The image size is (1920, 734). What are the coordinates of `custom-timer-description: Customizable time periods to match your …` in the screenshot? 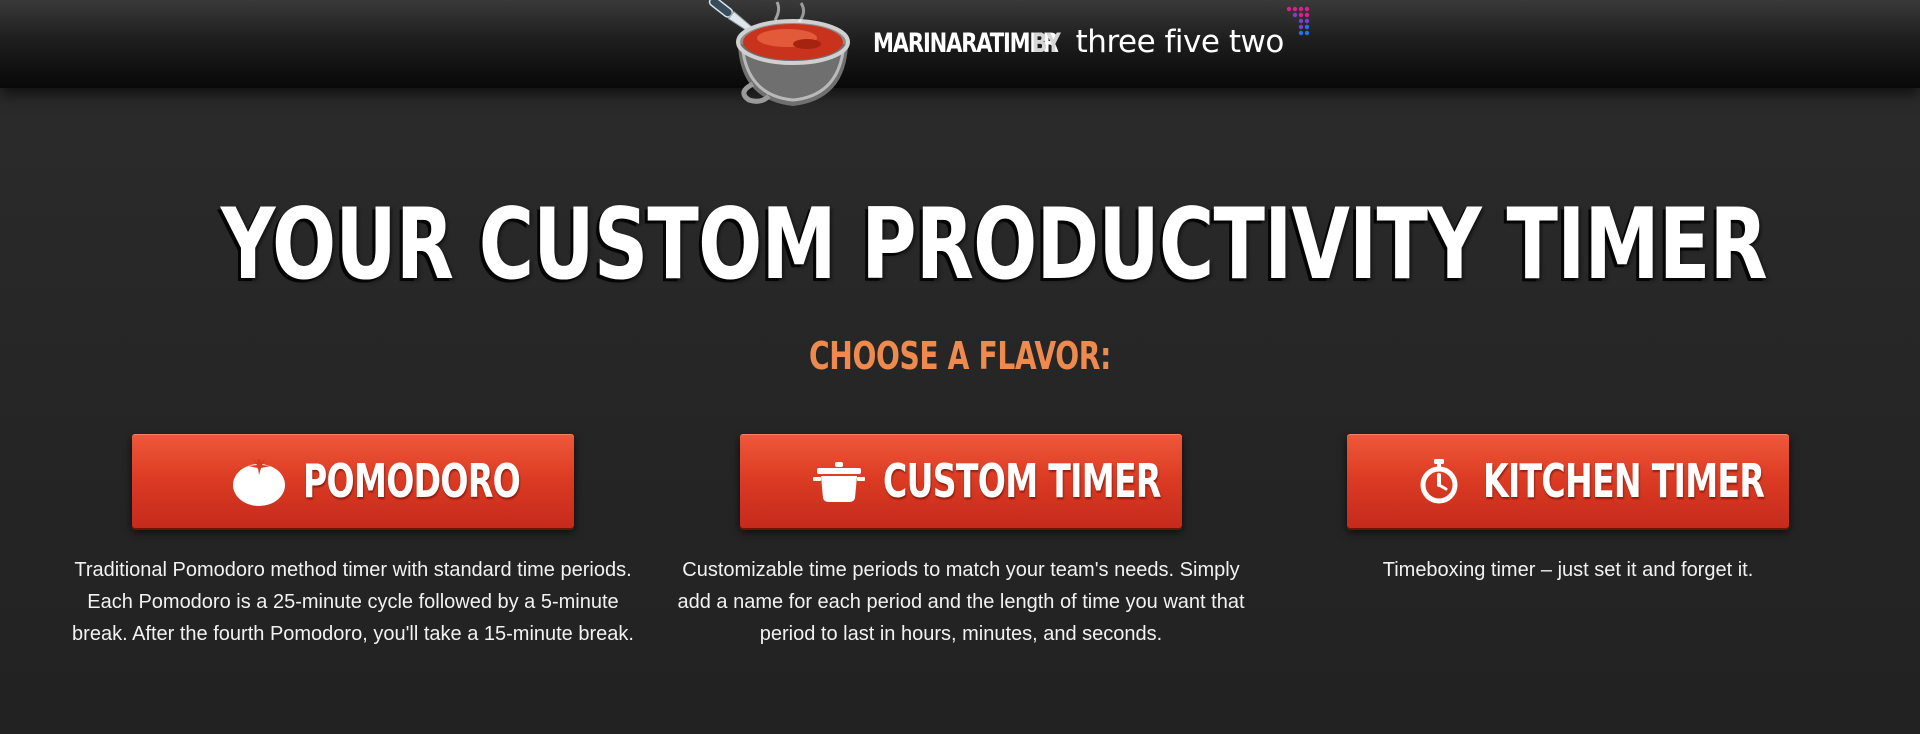 It's located at (961, 602).